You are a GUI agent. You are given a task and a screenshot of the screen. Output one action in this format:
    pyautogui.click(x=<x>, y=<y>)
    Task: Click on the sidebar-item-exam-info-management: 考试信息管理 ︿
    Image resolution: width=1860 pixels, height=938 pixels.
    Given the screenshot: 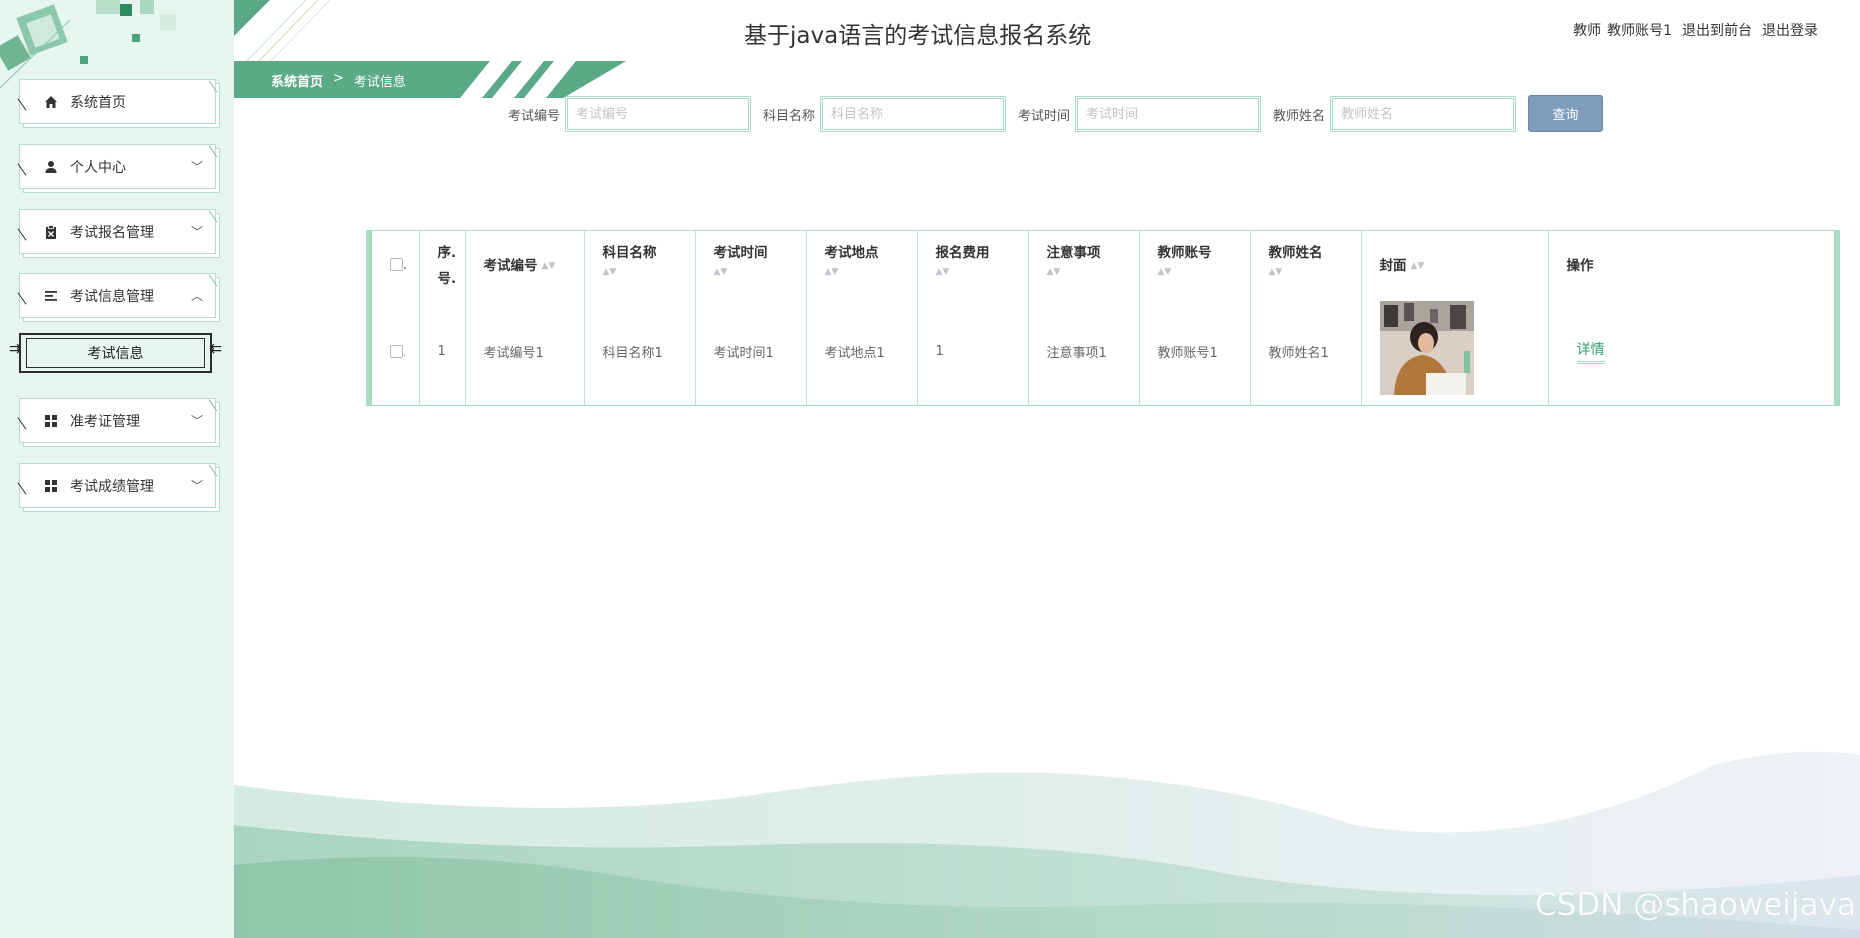 What is the action you would take?
    pyautogui.click(x=117, y=295)
    